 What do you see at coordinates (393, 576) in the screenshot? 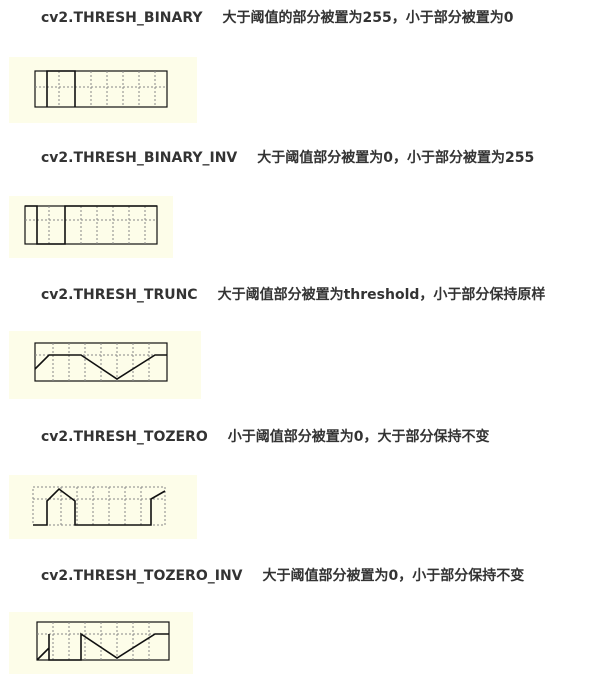
I see `constant-description: 大于阈值部分被置为0，小于部分保持不变` at bounding box center [393, 576].